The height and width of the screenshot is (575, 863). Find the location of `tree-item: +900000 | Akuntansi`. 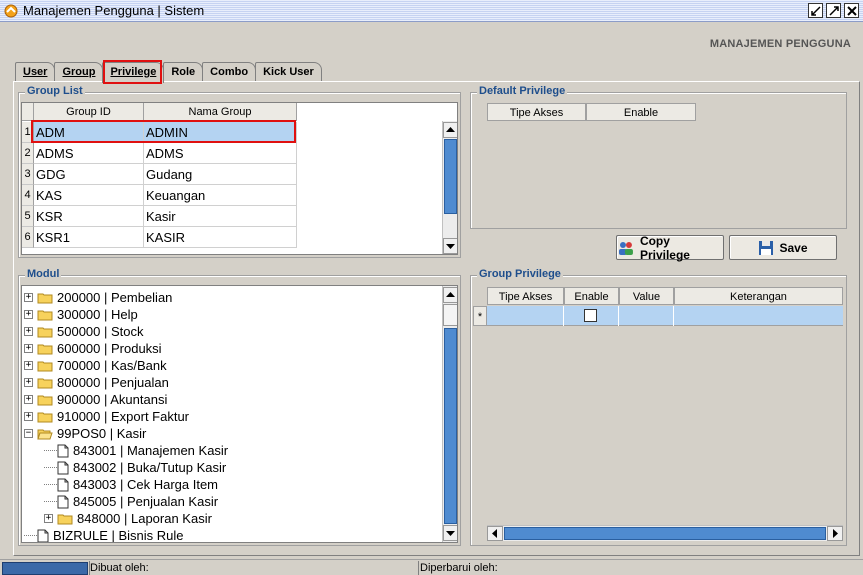

tree-item: +900000 | Akuntansi is located at coordinates (95, 399).